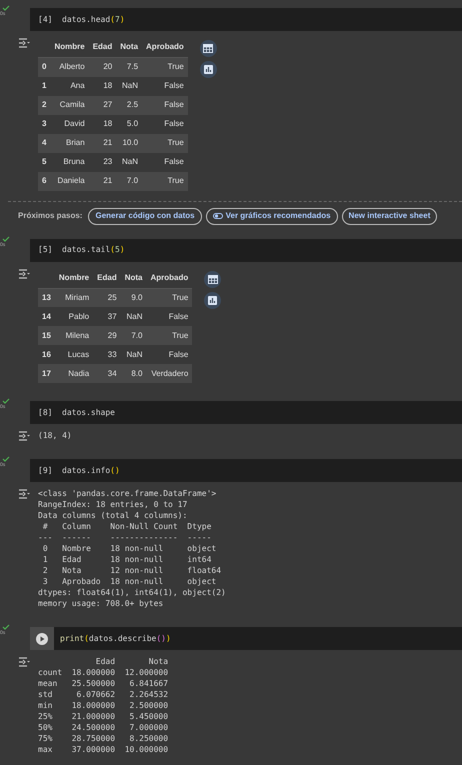 The height and width of the screenshot is (765, 462). Describe the element at coordinates (69, 162) in the screenshot. I see `table-cell: Bruna` at that location.